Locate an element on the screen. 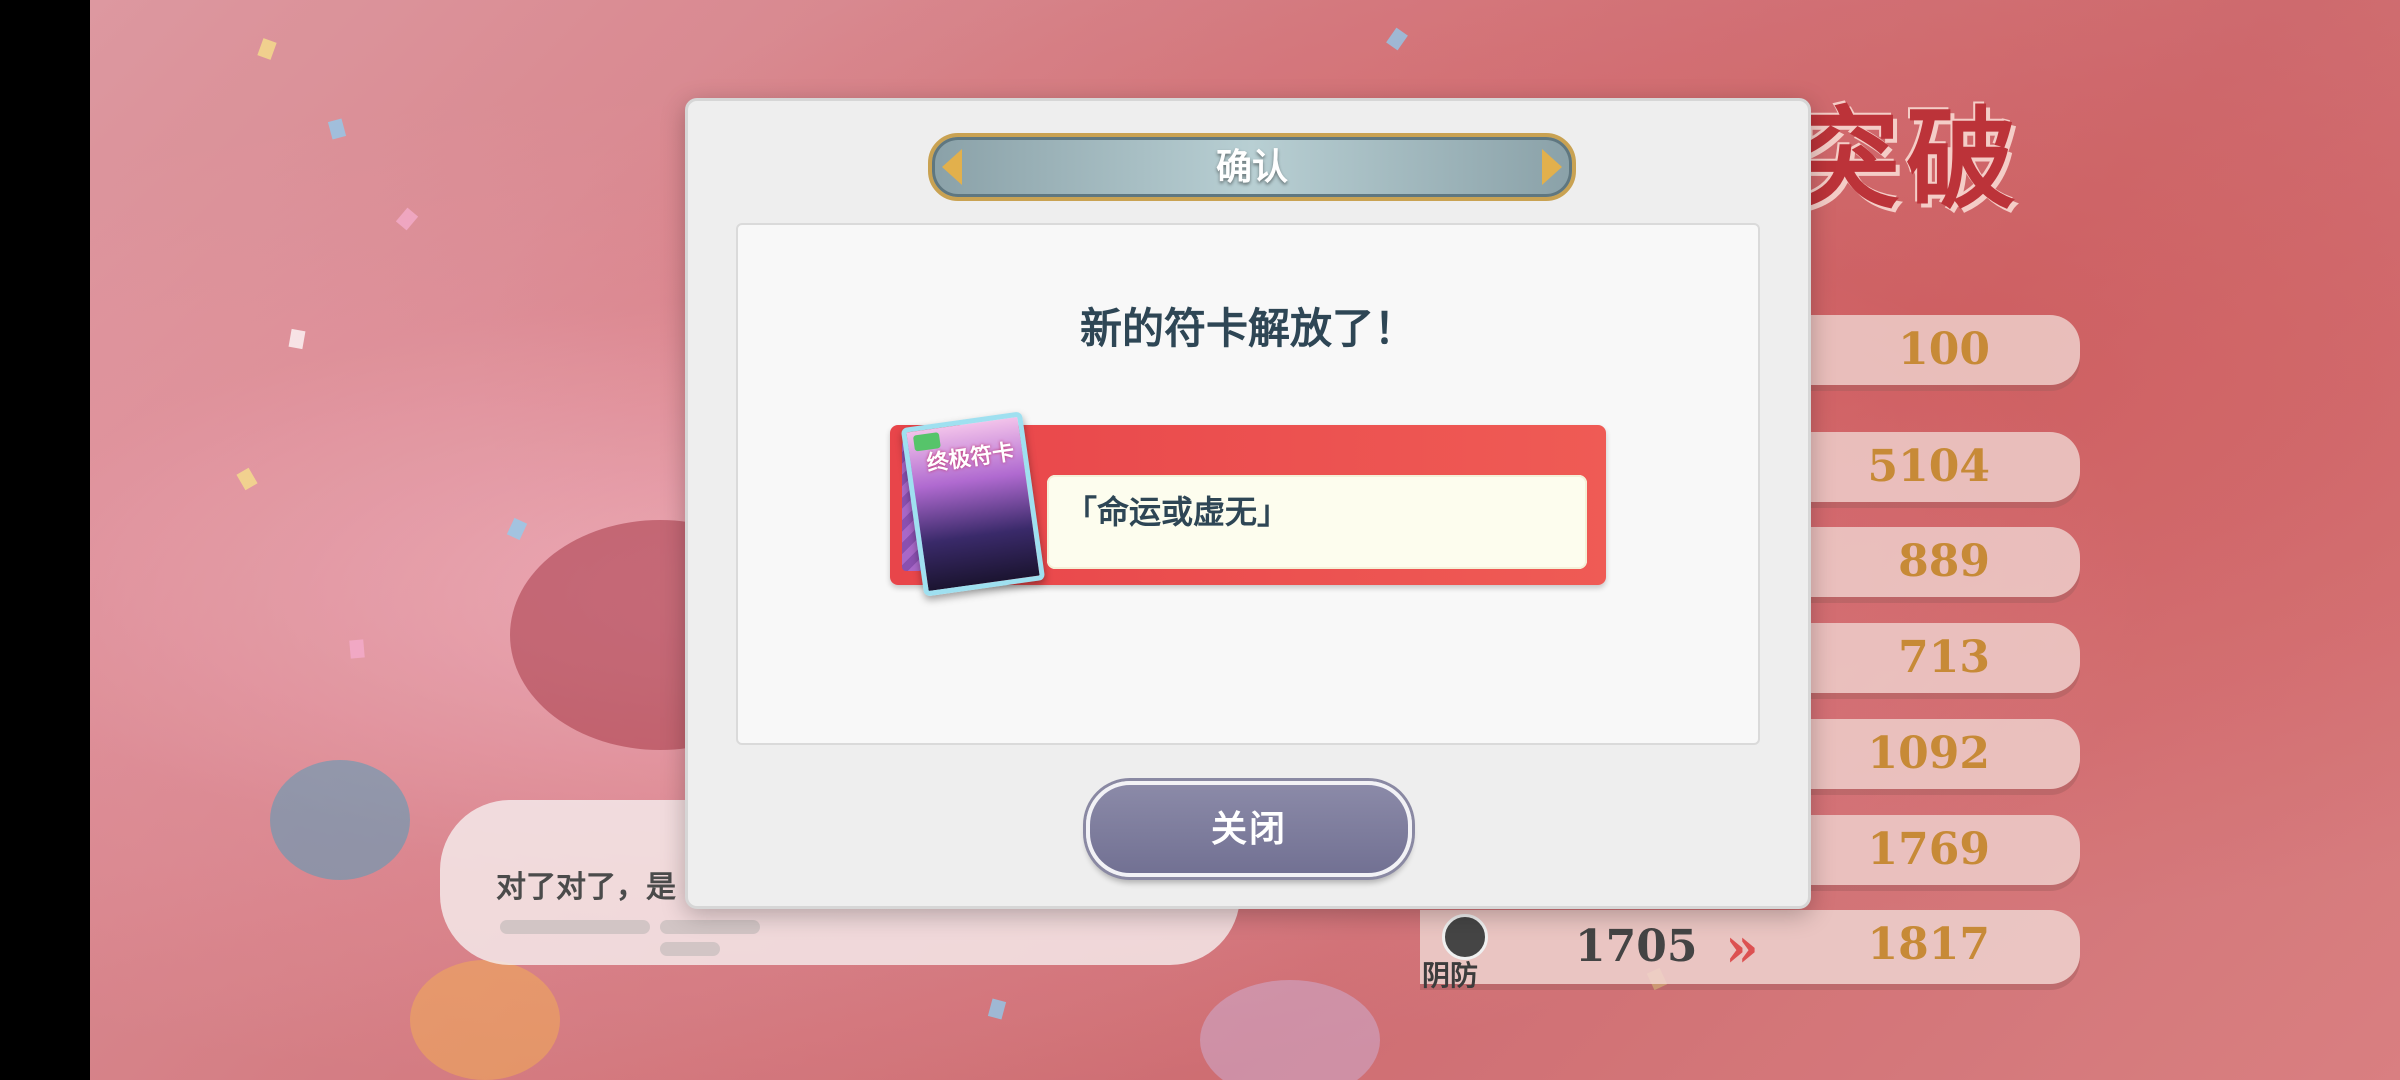  close-button-label: 关闭 is located at coordinates (1248, 829).